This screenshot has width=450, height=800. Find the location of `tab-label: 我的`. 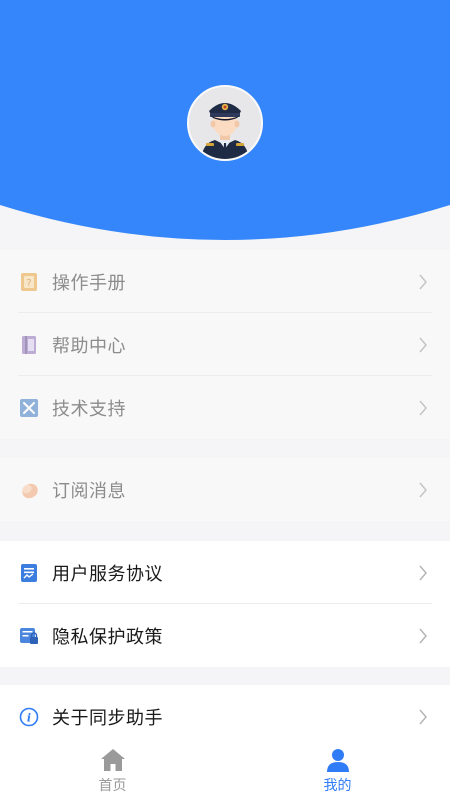

tab-label: 我的 is located at coordinates (337, 786).